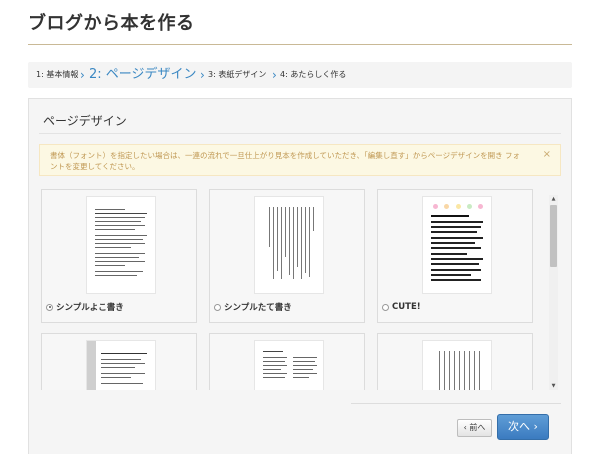 This screenshot has height=454, width=600. Describe the element at coordinates (258, 308) in the screenshot. I see `design-label: シンプルたて書き` at that location.